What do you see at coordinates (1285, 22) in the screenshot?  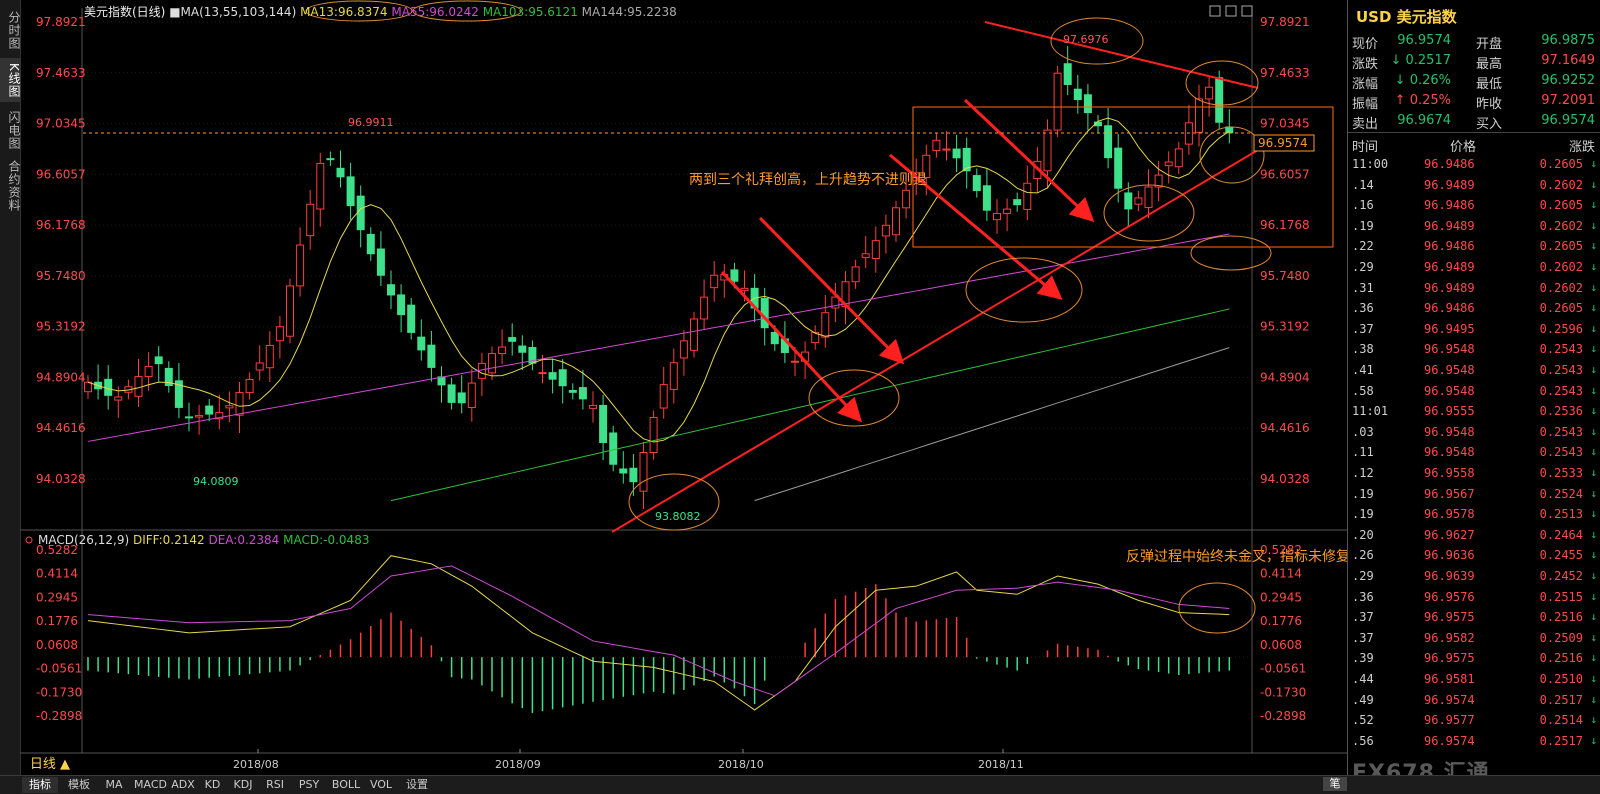 I see `price-axis-right-label: 97.8921` at bounding box center [1285, 22].